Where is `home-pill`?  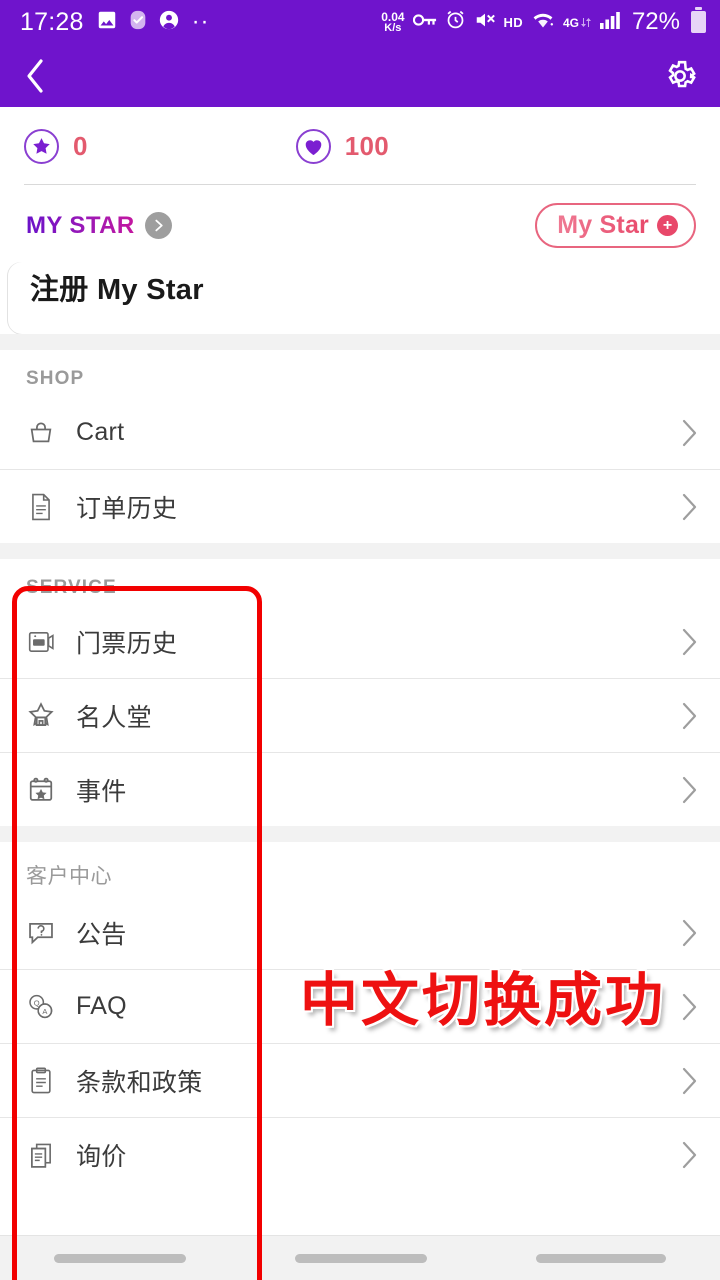 home-pill is located at coordinates (360, 1258).